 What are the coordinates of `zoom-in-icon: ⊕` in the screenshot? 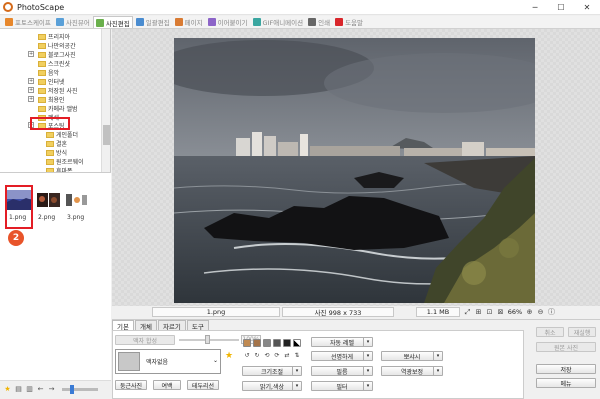 It's located at (529, 312).